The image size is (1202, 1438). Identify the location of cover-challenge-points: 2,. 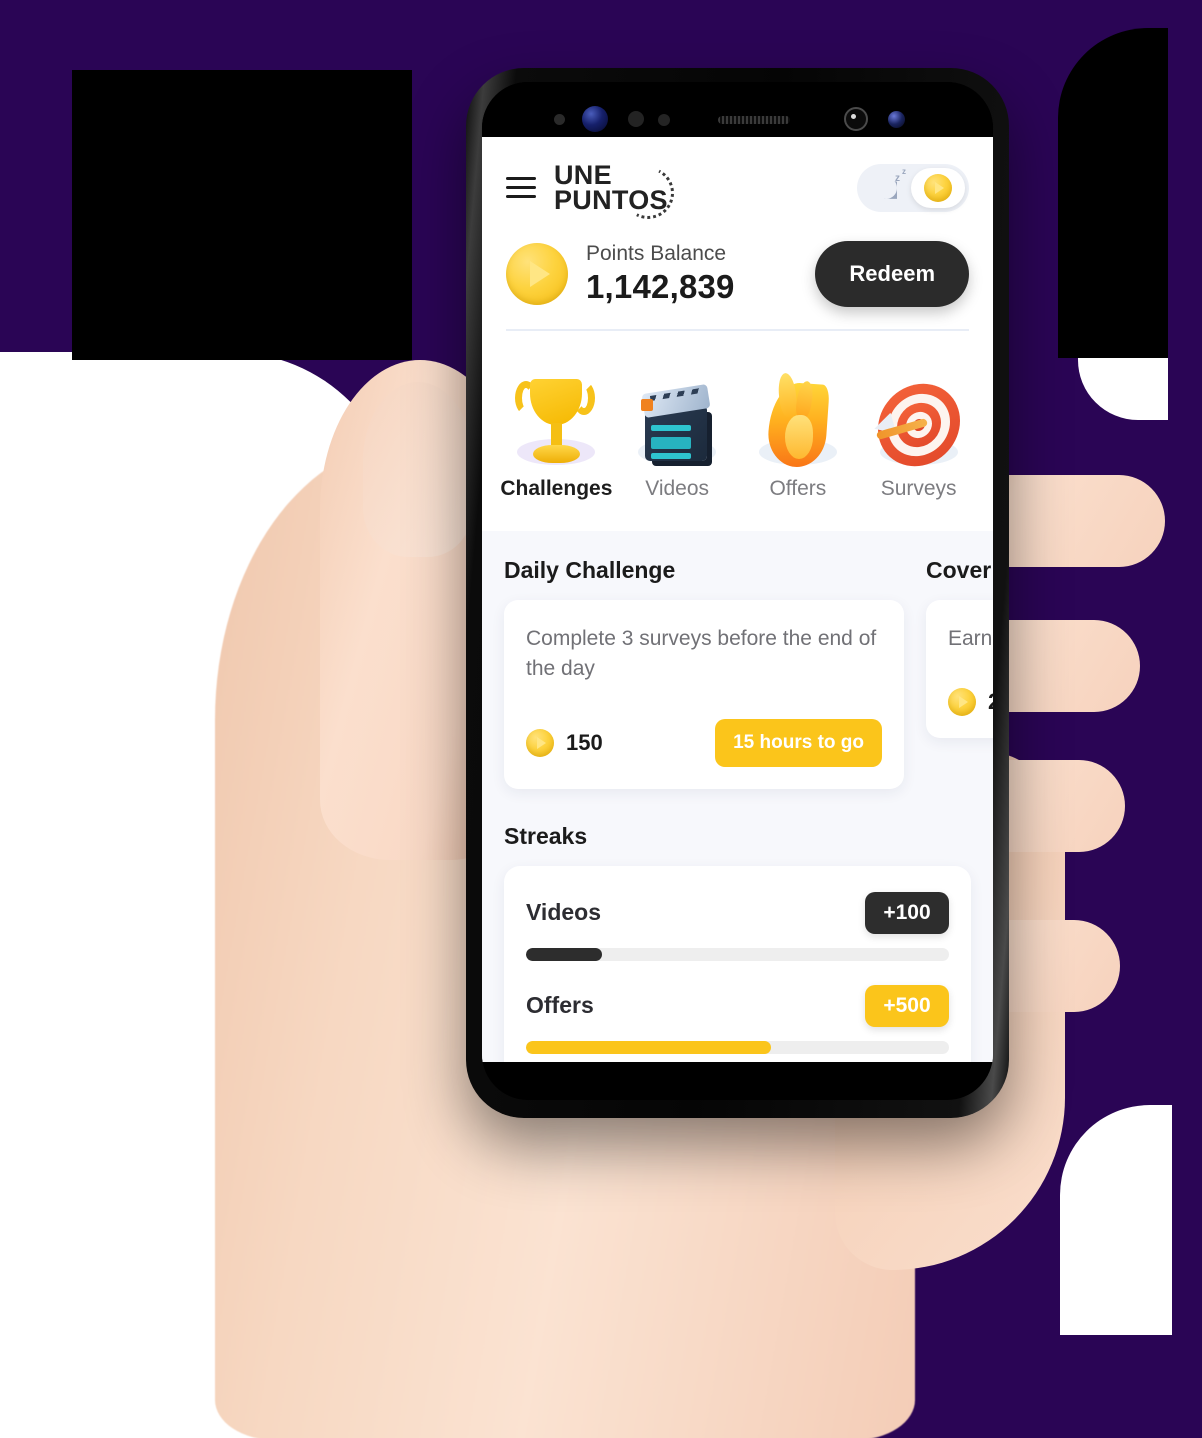
(970, 702).